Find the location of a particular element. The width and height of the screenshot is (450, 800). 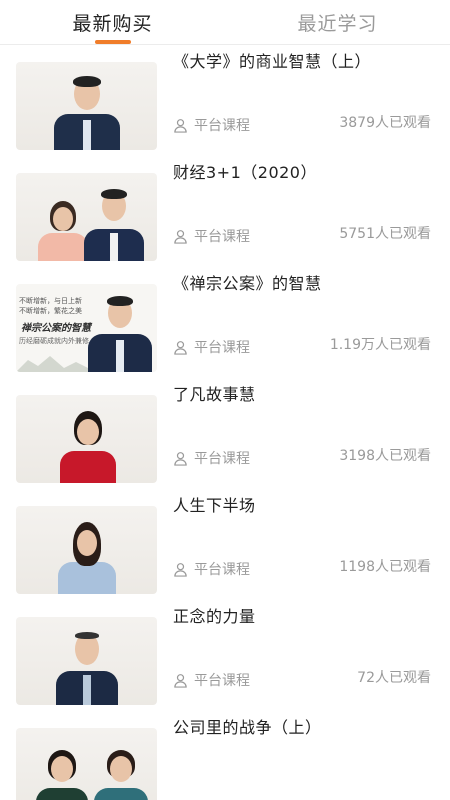

view-count: 5751人已观看 is located at coordinates (385, 234).